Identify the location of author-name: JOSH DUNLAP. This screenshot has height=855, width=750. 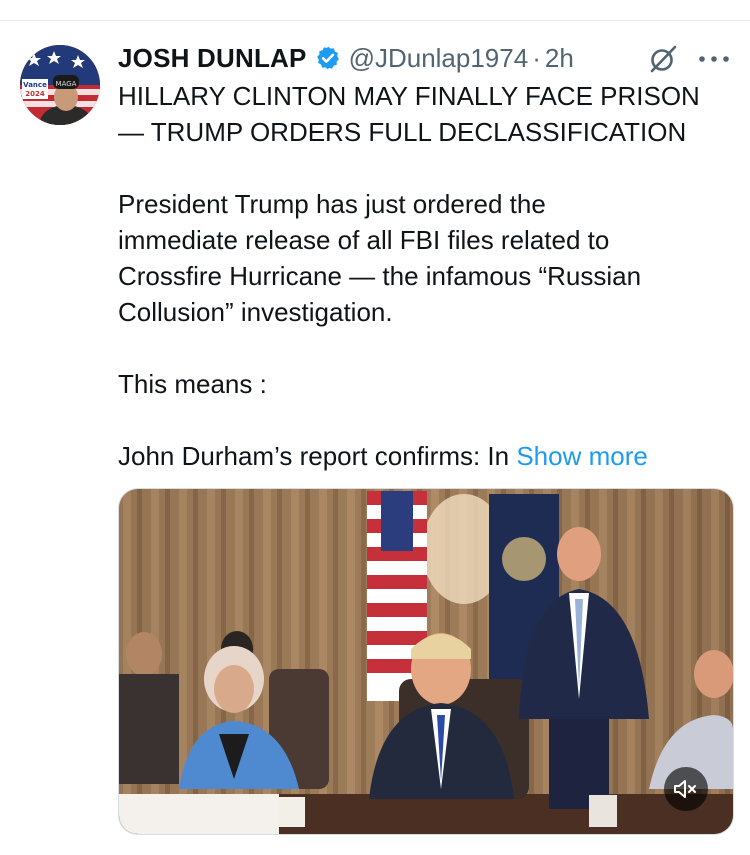
(212, 58).